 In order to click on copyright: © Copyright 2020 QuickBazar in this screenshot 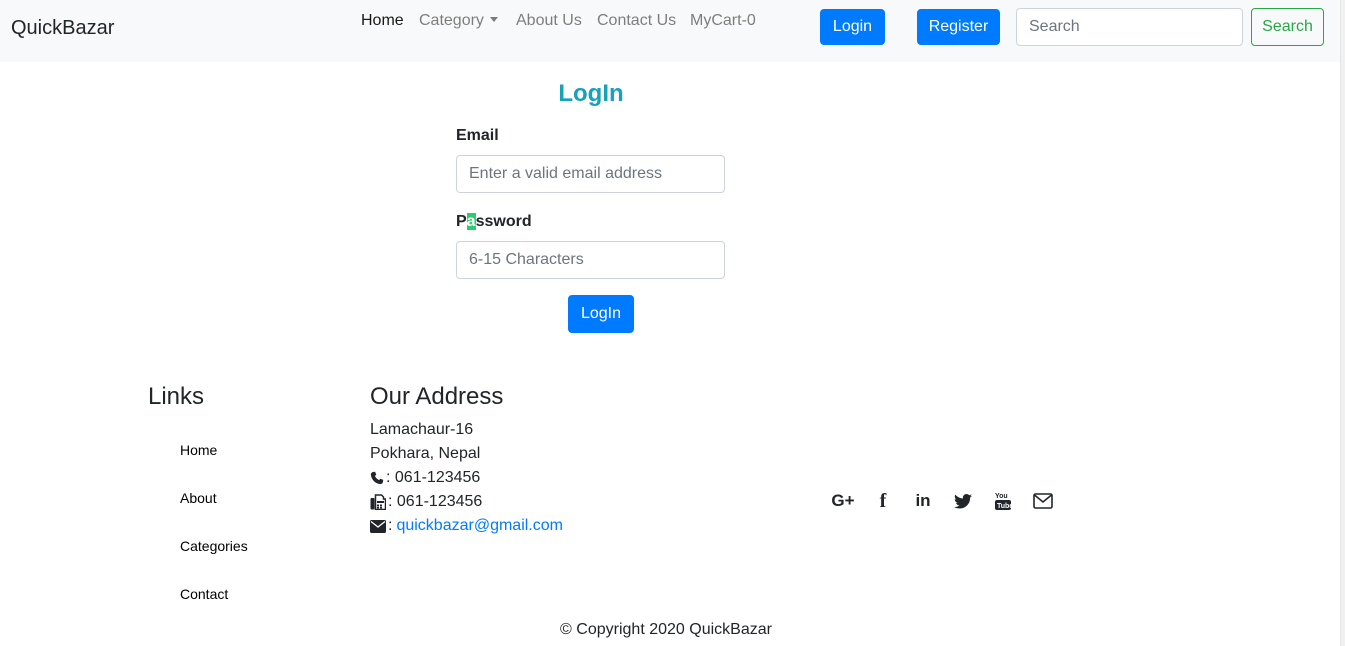, I will do `click(666, 629)`.